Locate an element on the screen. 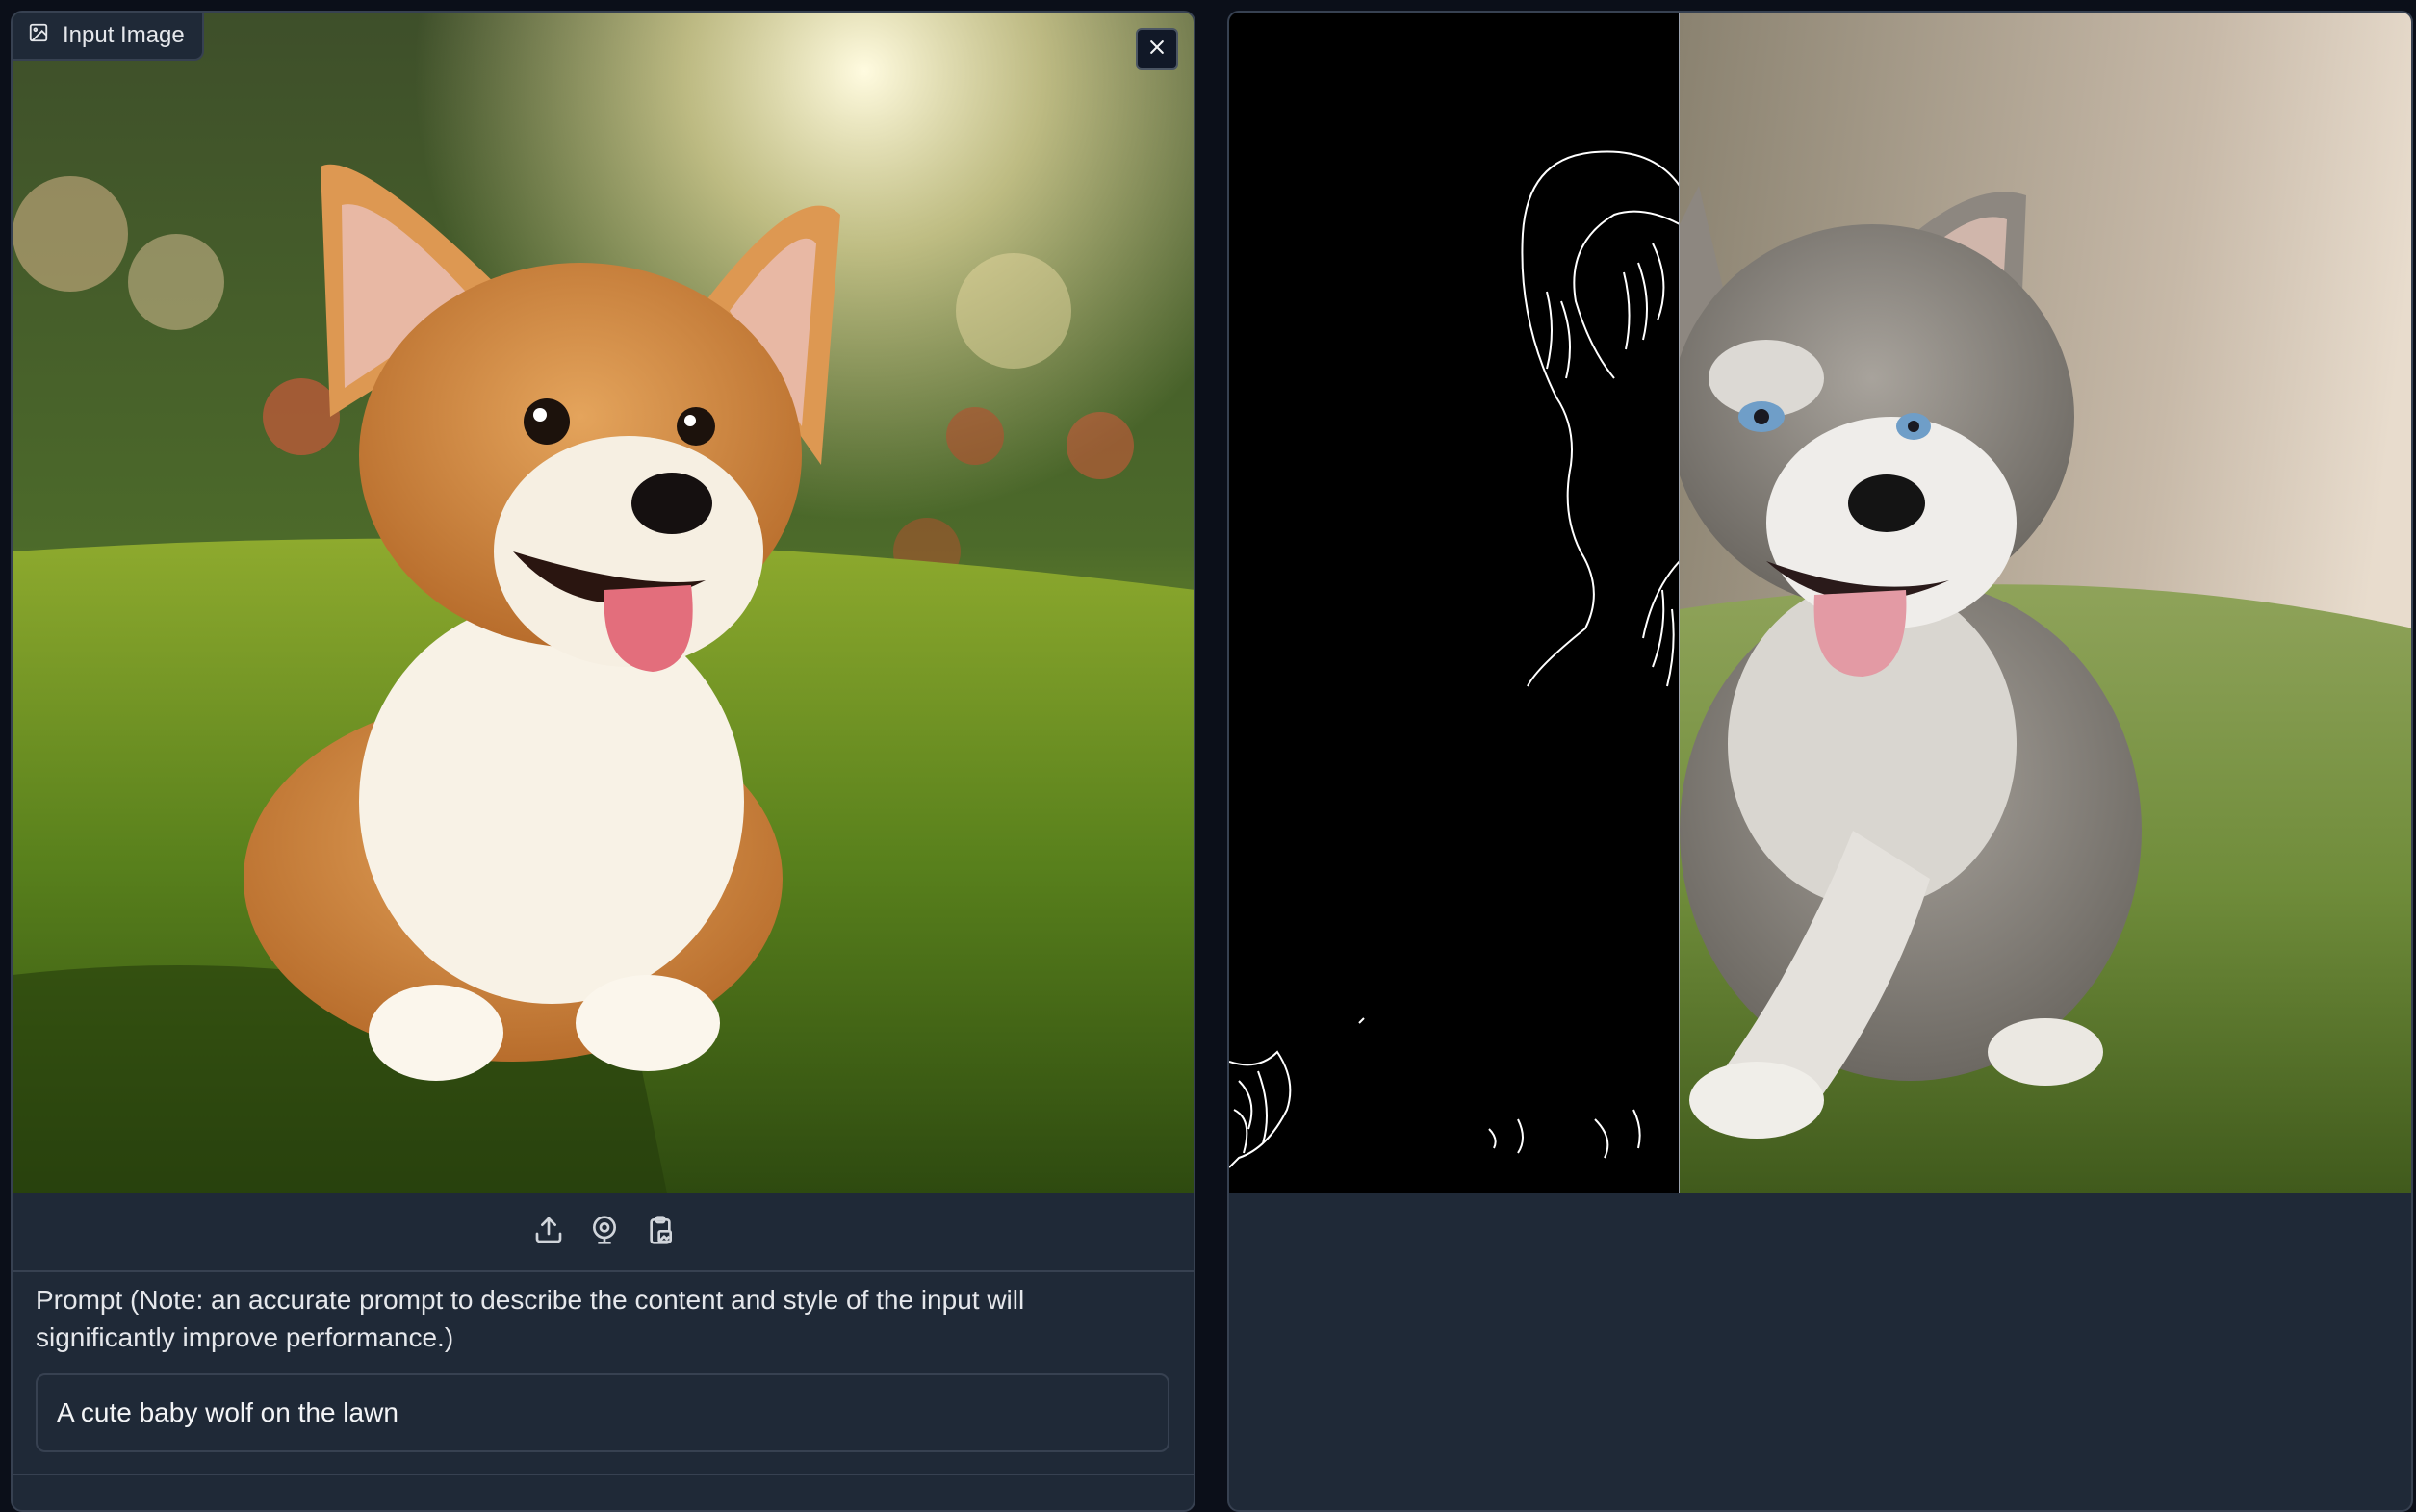 The width and height of the screenshot is (2416, 1512). prompt-input is located at coordinates (602, 1412).